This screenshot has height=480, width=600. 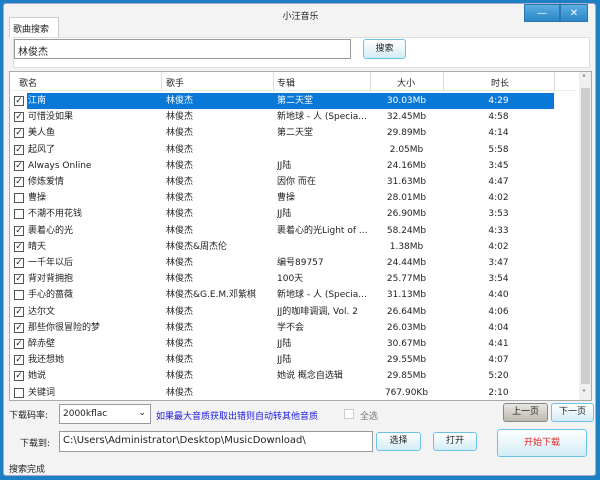 I want to click on duration: 4:47, so click(x=498, y=182).